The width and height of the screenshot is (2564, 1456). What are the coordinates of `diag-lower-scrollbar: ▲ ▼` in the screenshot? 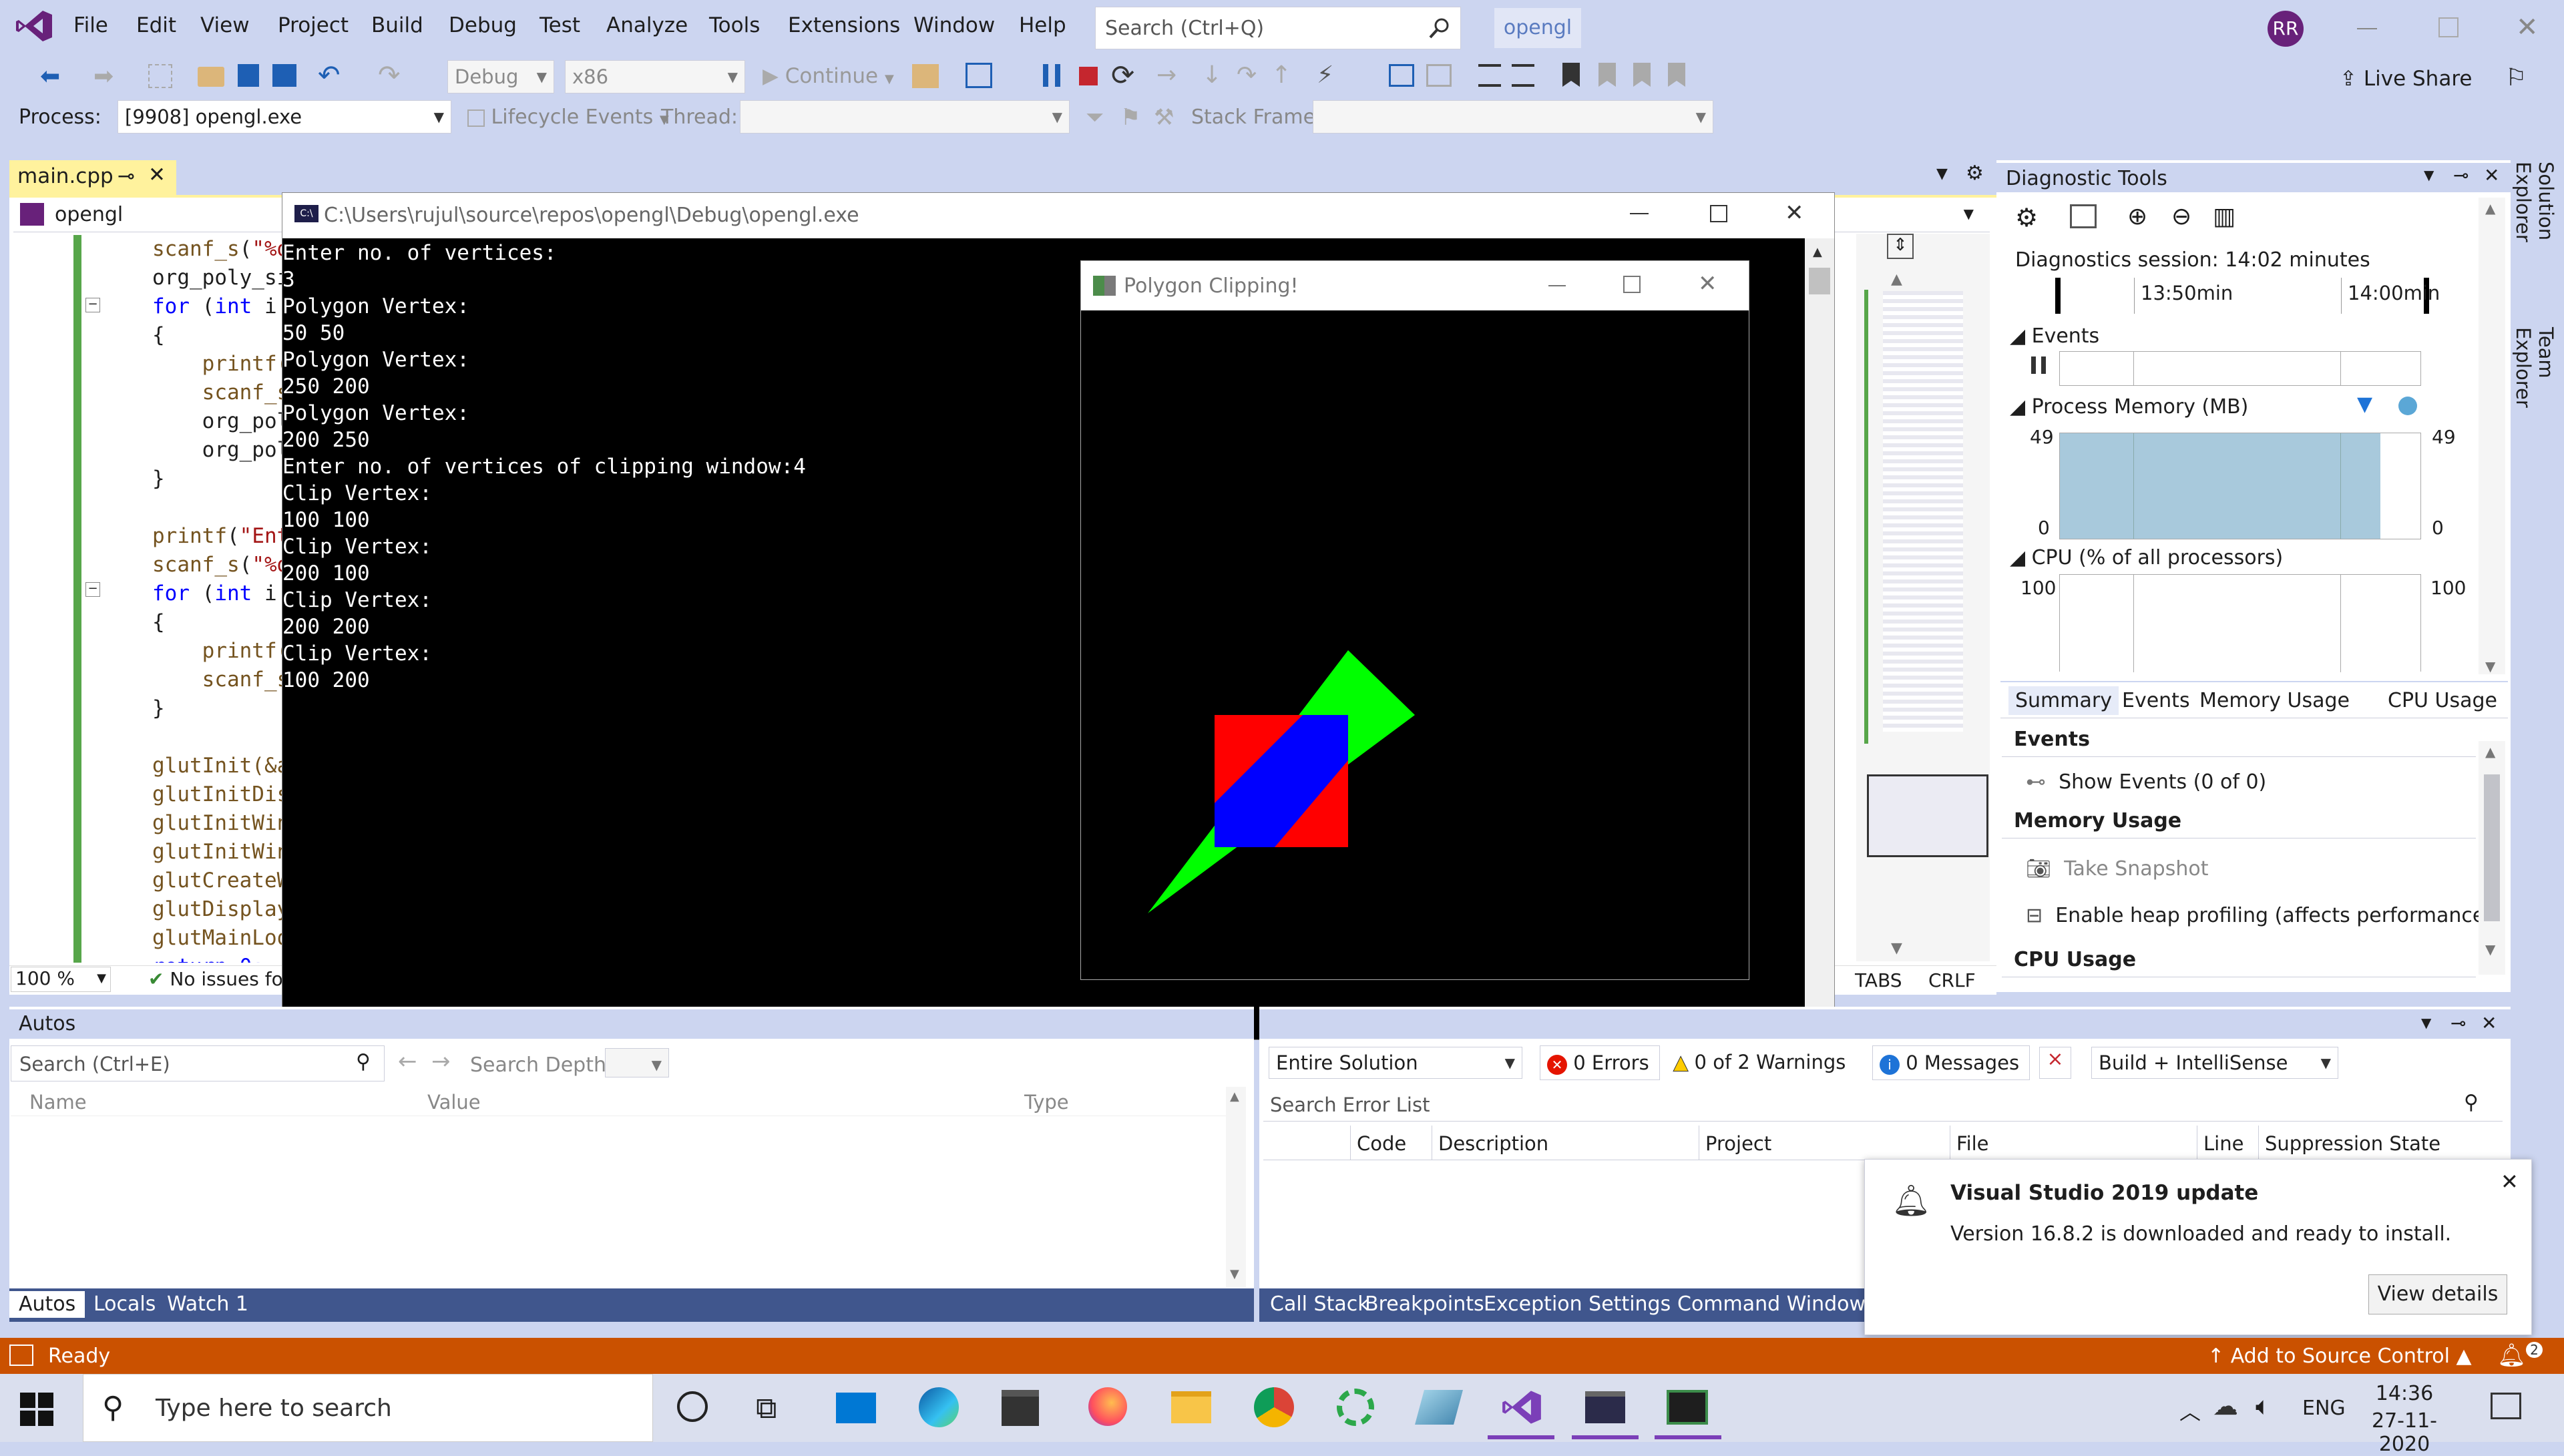 It's located at (2492, 858).